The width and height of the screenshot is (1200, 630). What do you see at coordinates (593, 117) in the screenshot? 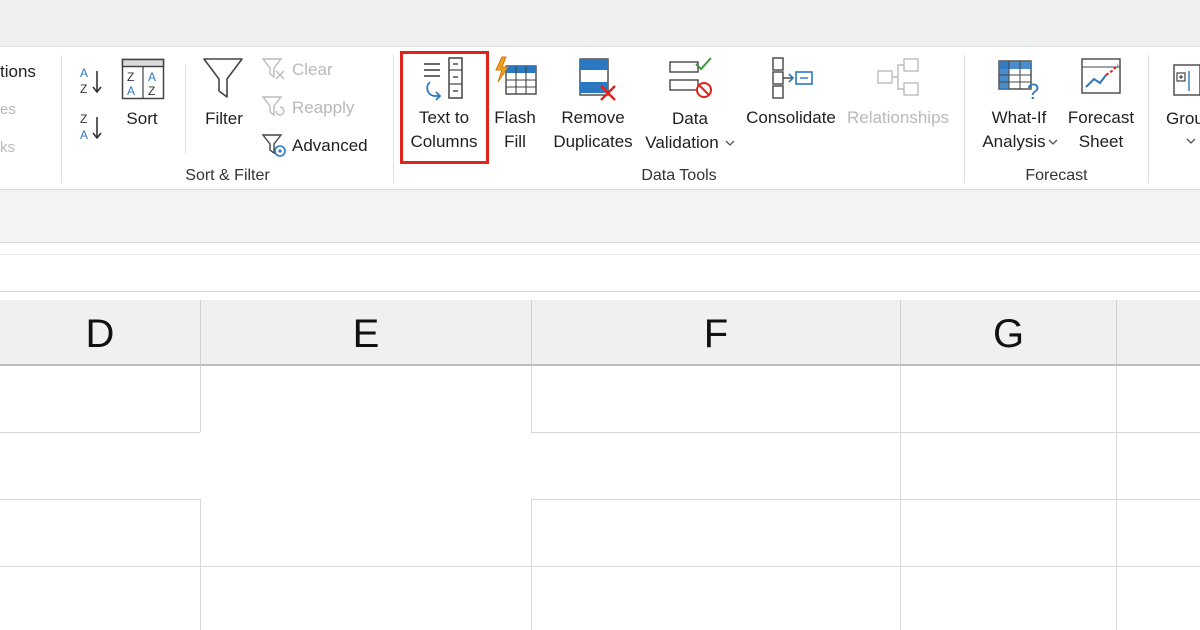
I see `remove-duplicates-label-1: Remove` at bounding box center [593, 117].